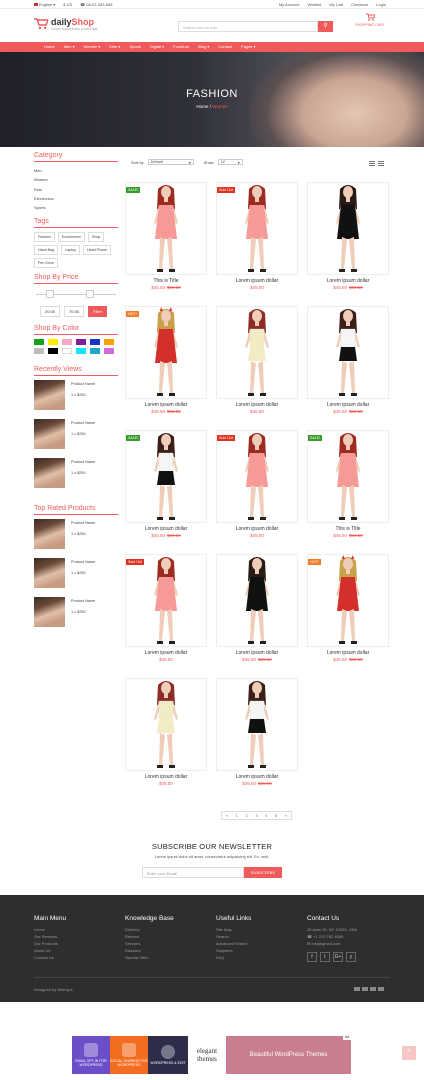 This screenshot has width=424, height=1080. I want to click on shopping-cart: SHOPPING CART, so click(370, 19).